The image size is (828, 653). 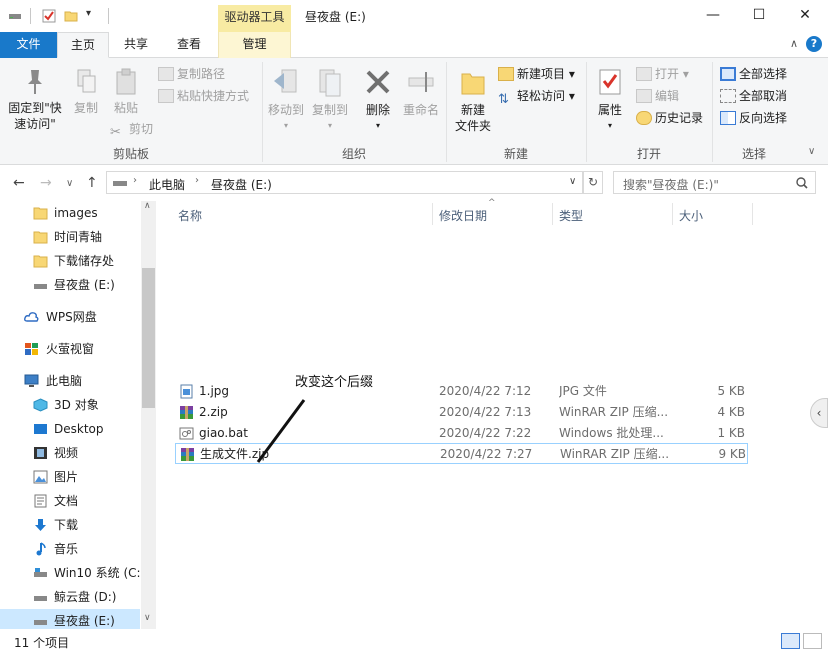 I want to click on maximize-button: ☐, so click(x=759, y=16).